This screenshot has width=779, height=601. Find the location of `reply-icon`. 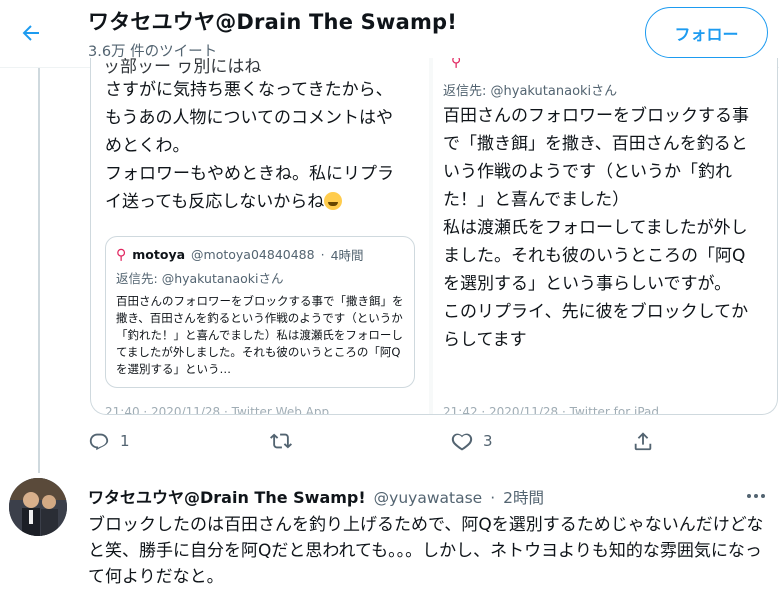

reply-icon is located at coordinates (99, 442).